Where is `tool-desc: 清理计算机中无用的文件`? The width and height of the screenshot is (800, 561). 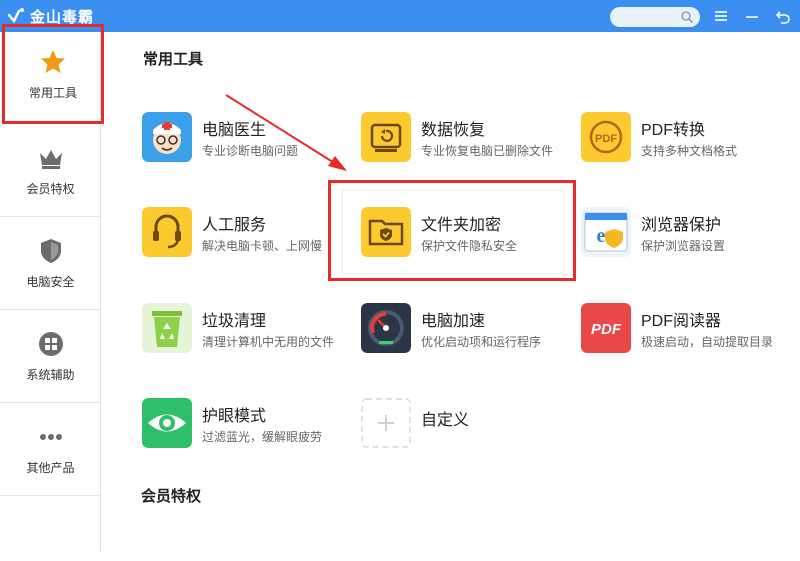 tool-desc: 清理计算机中无用的文件 is located at coordinates (268, 342).